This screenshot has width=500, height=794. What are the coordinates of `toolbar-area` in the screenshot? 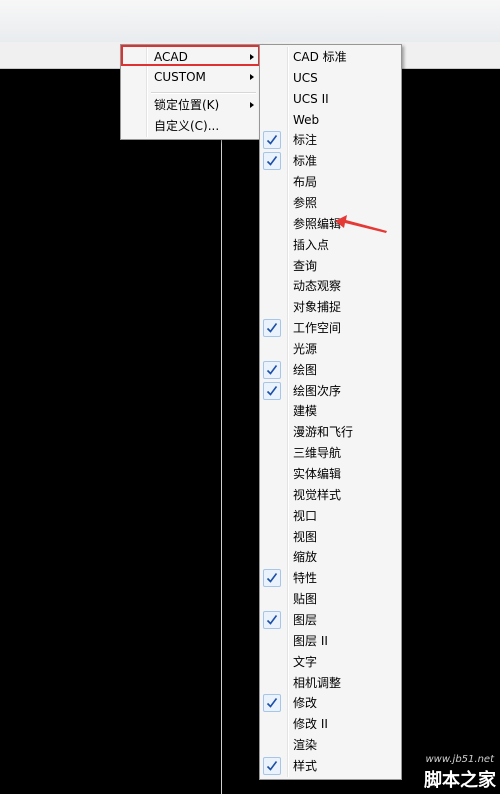 It's located at (250, 21).